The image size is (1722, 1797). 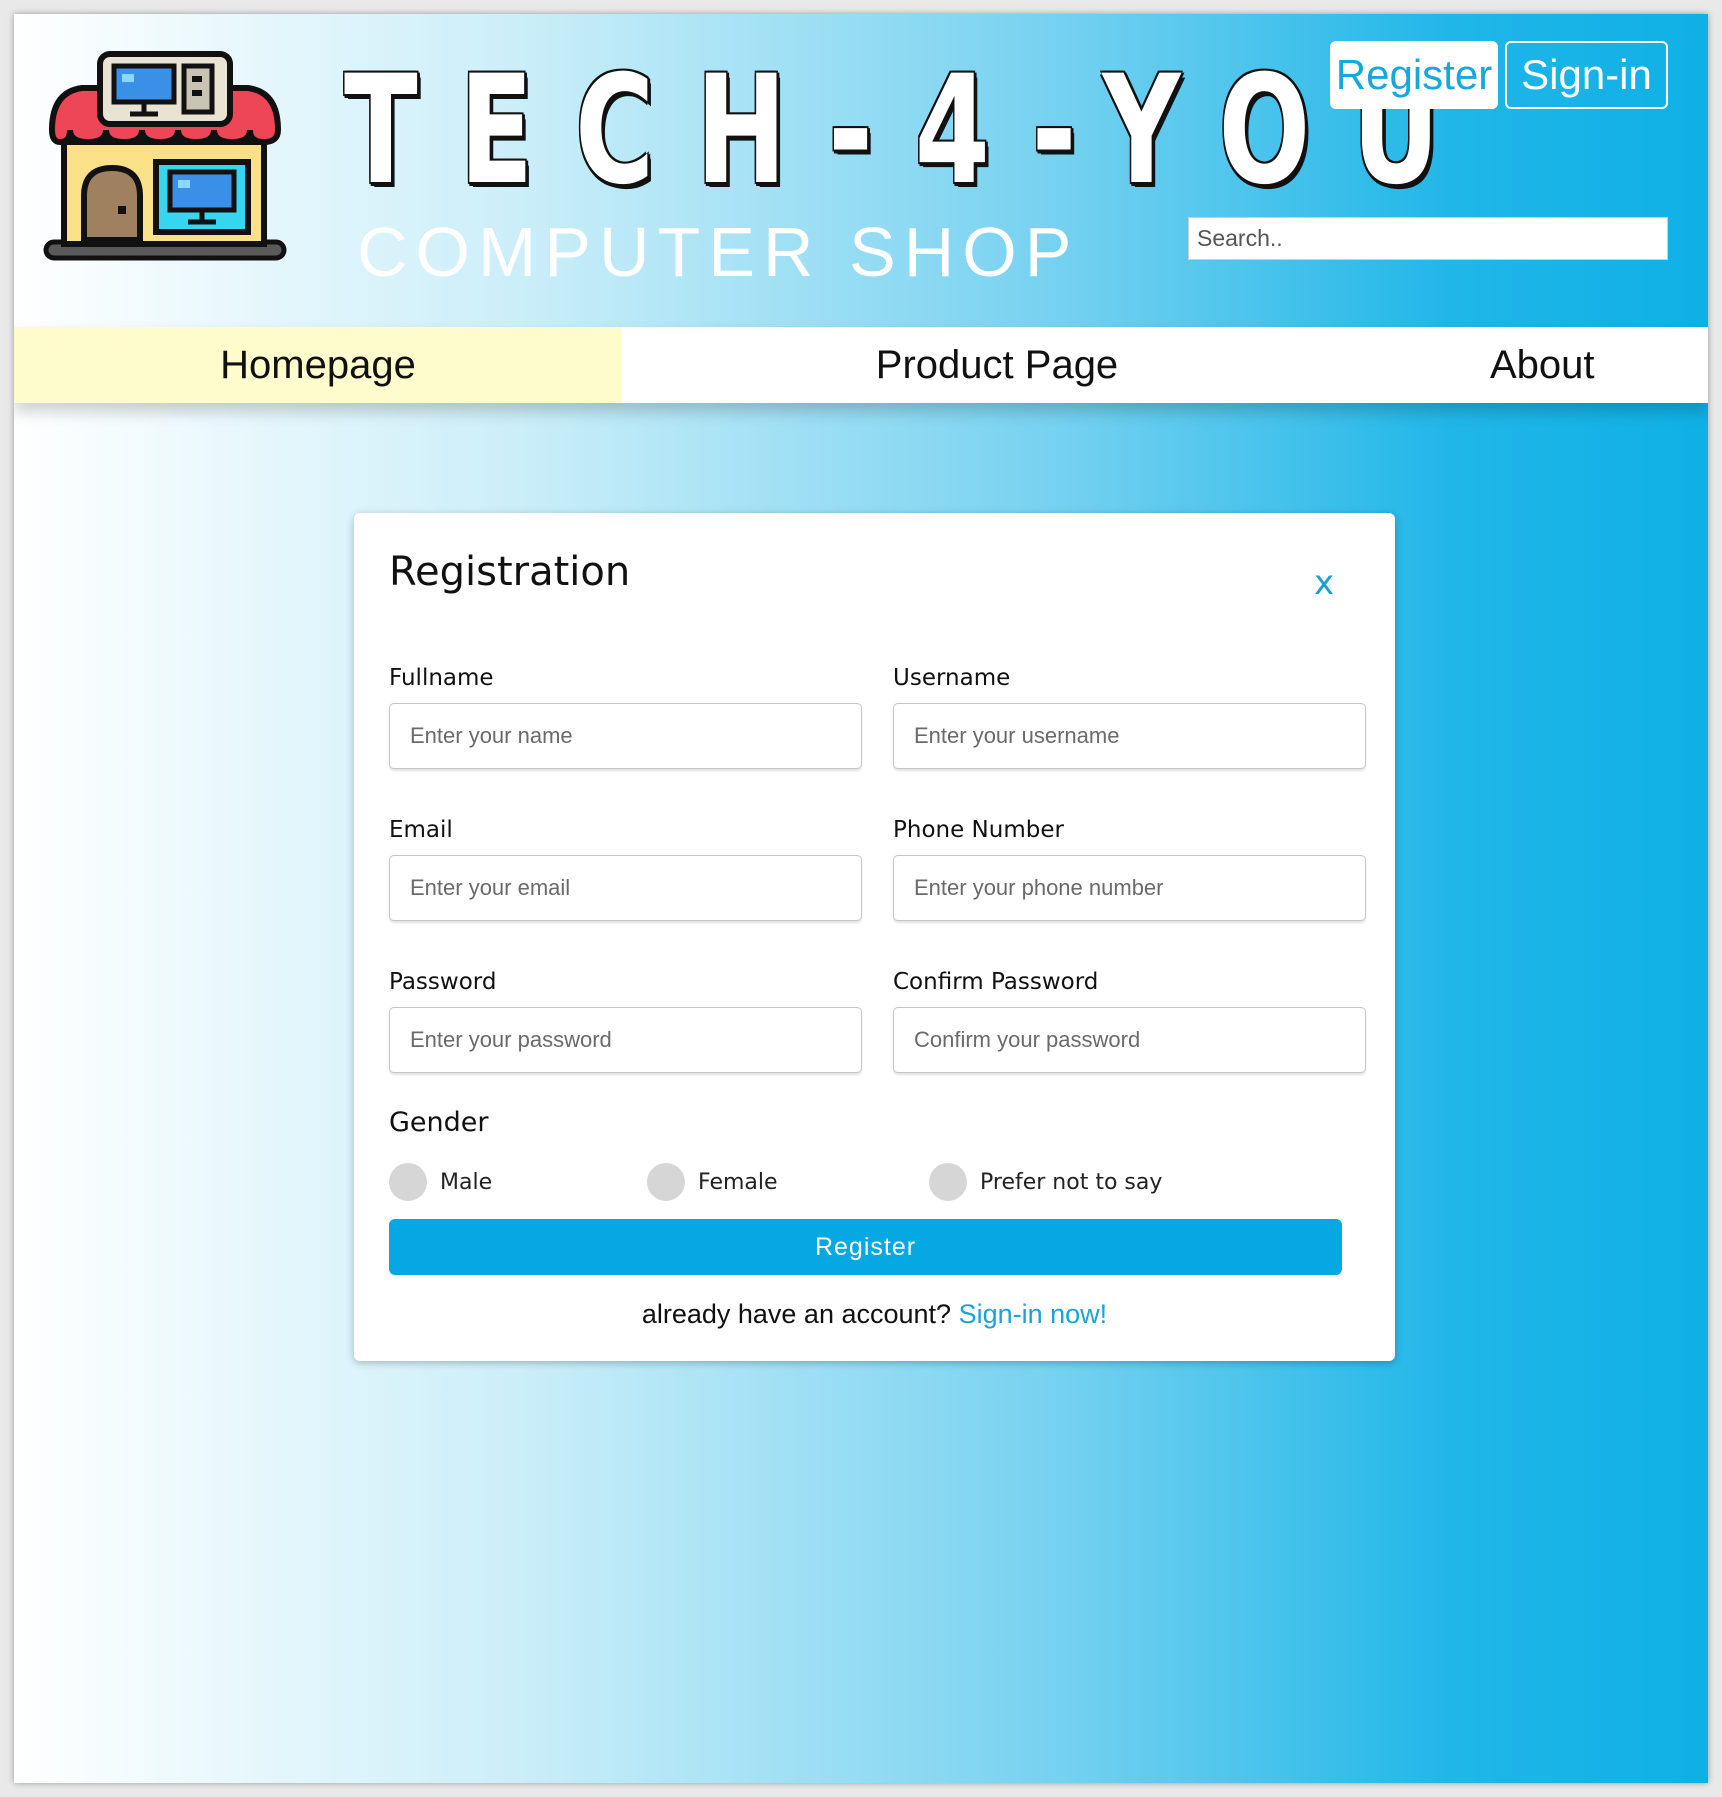 What do you see at coordinates (510, 572) in the screenshot?
I see `modal-title: Registration` at bounding box center [510, 572].